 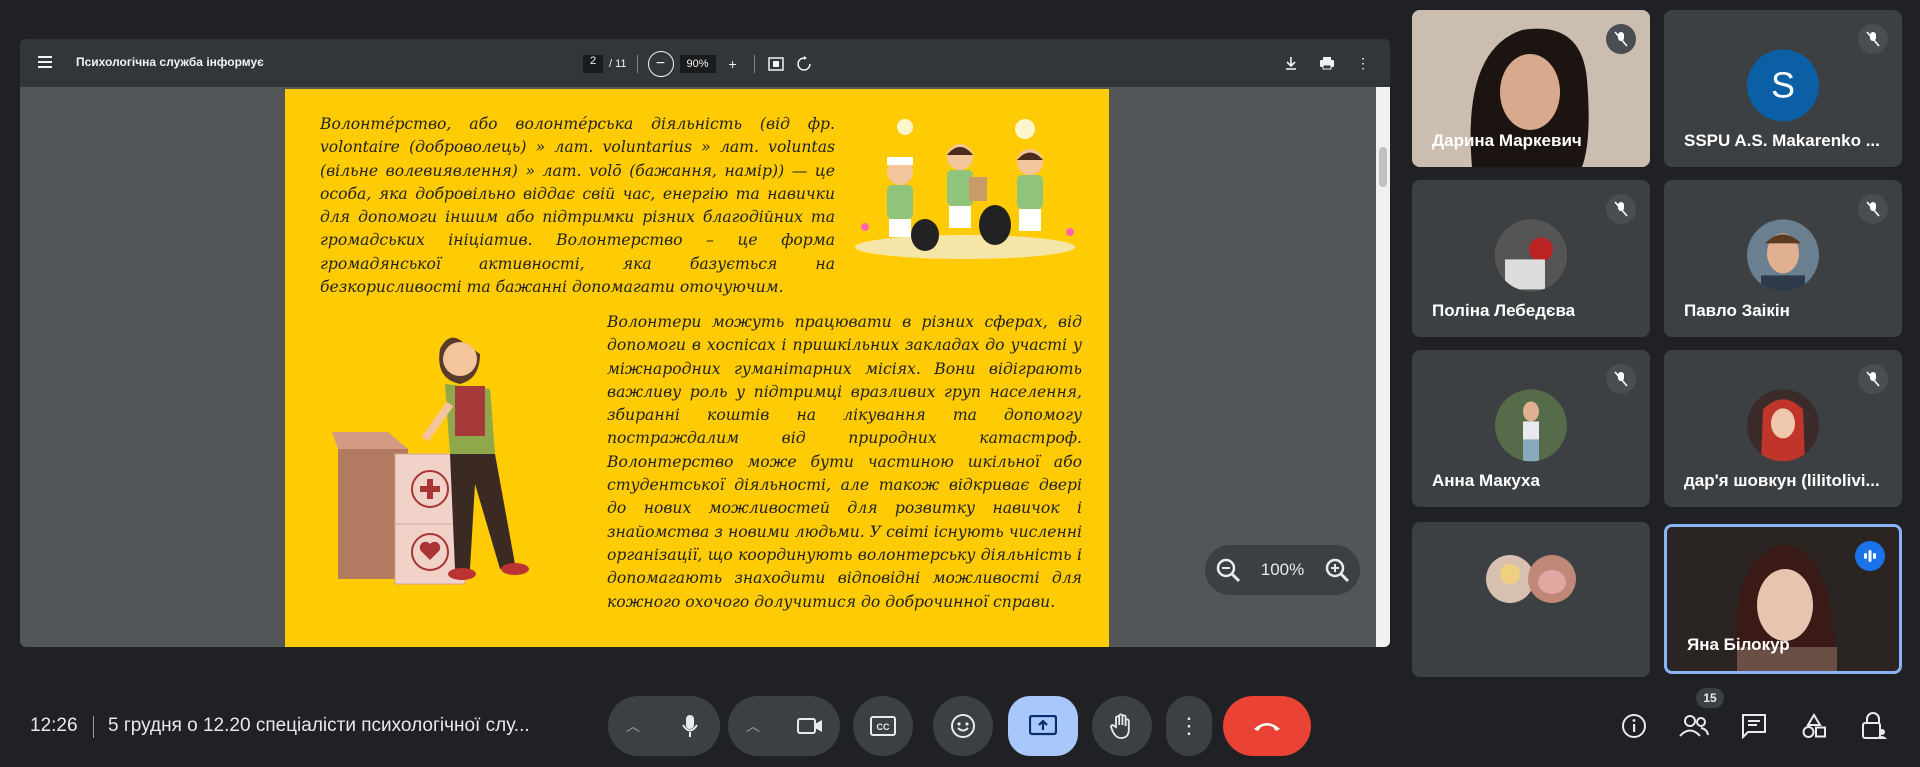 I want to click on activities-icon, so click(x=1814, y=725).